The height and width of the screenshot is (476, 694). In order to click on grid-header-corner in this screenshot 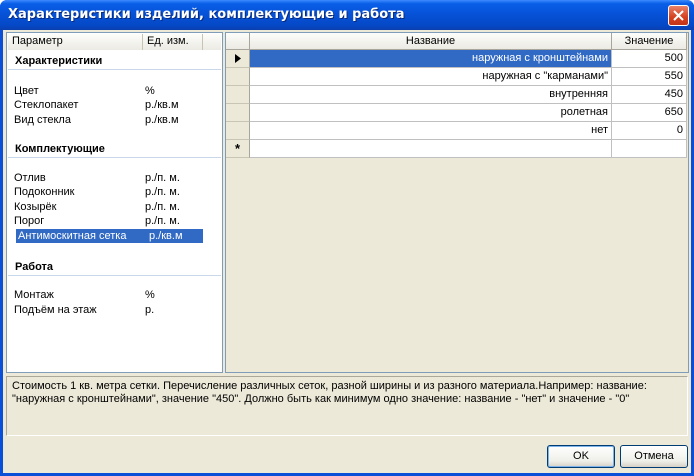, I will do `click(238, 41)`.